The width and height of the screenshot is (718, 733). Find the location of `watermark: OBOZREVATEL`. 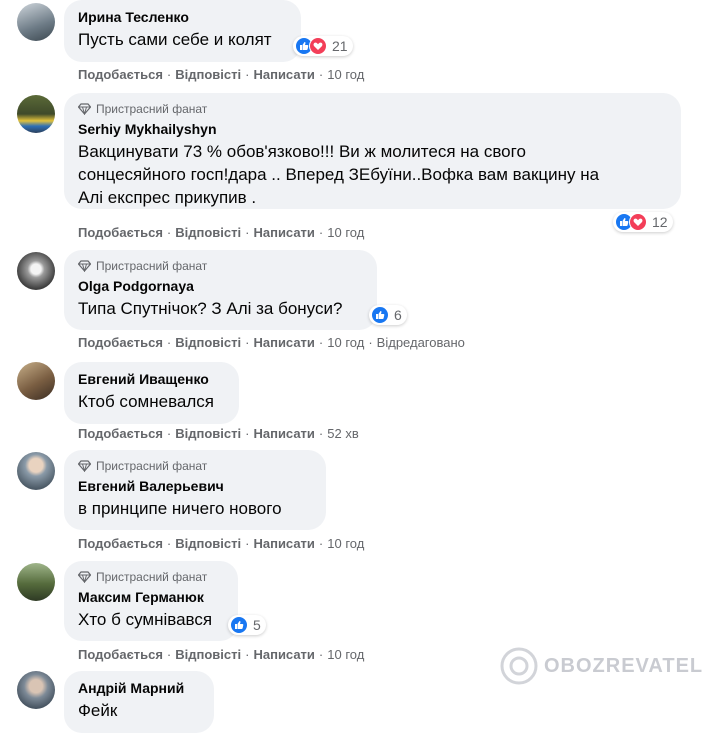

watermark: OBOZREVATEL is located at coordinates (601, 666).